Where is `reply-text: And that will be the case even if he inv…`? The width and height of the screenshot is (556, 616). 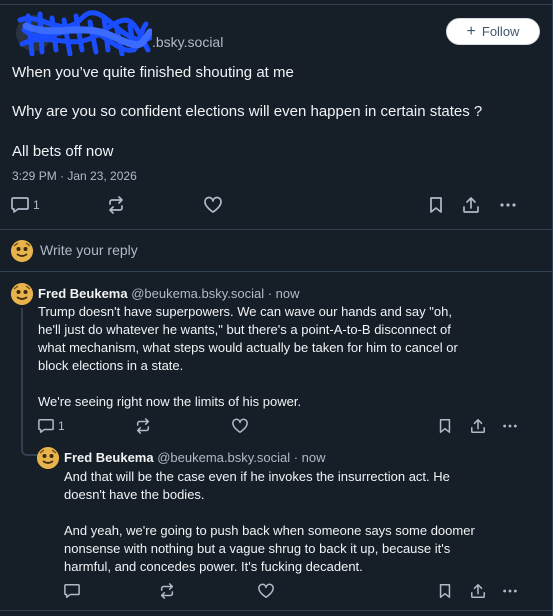 reply-text: And that will be the case even if he inv… is located at coordinates (269, 522).